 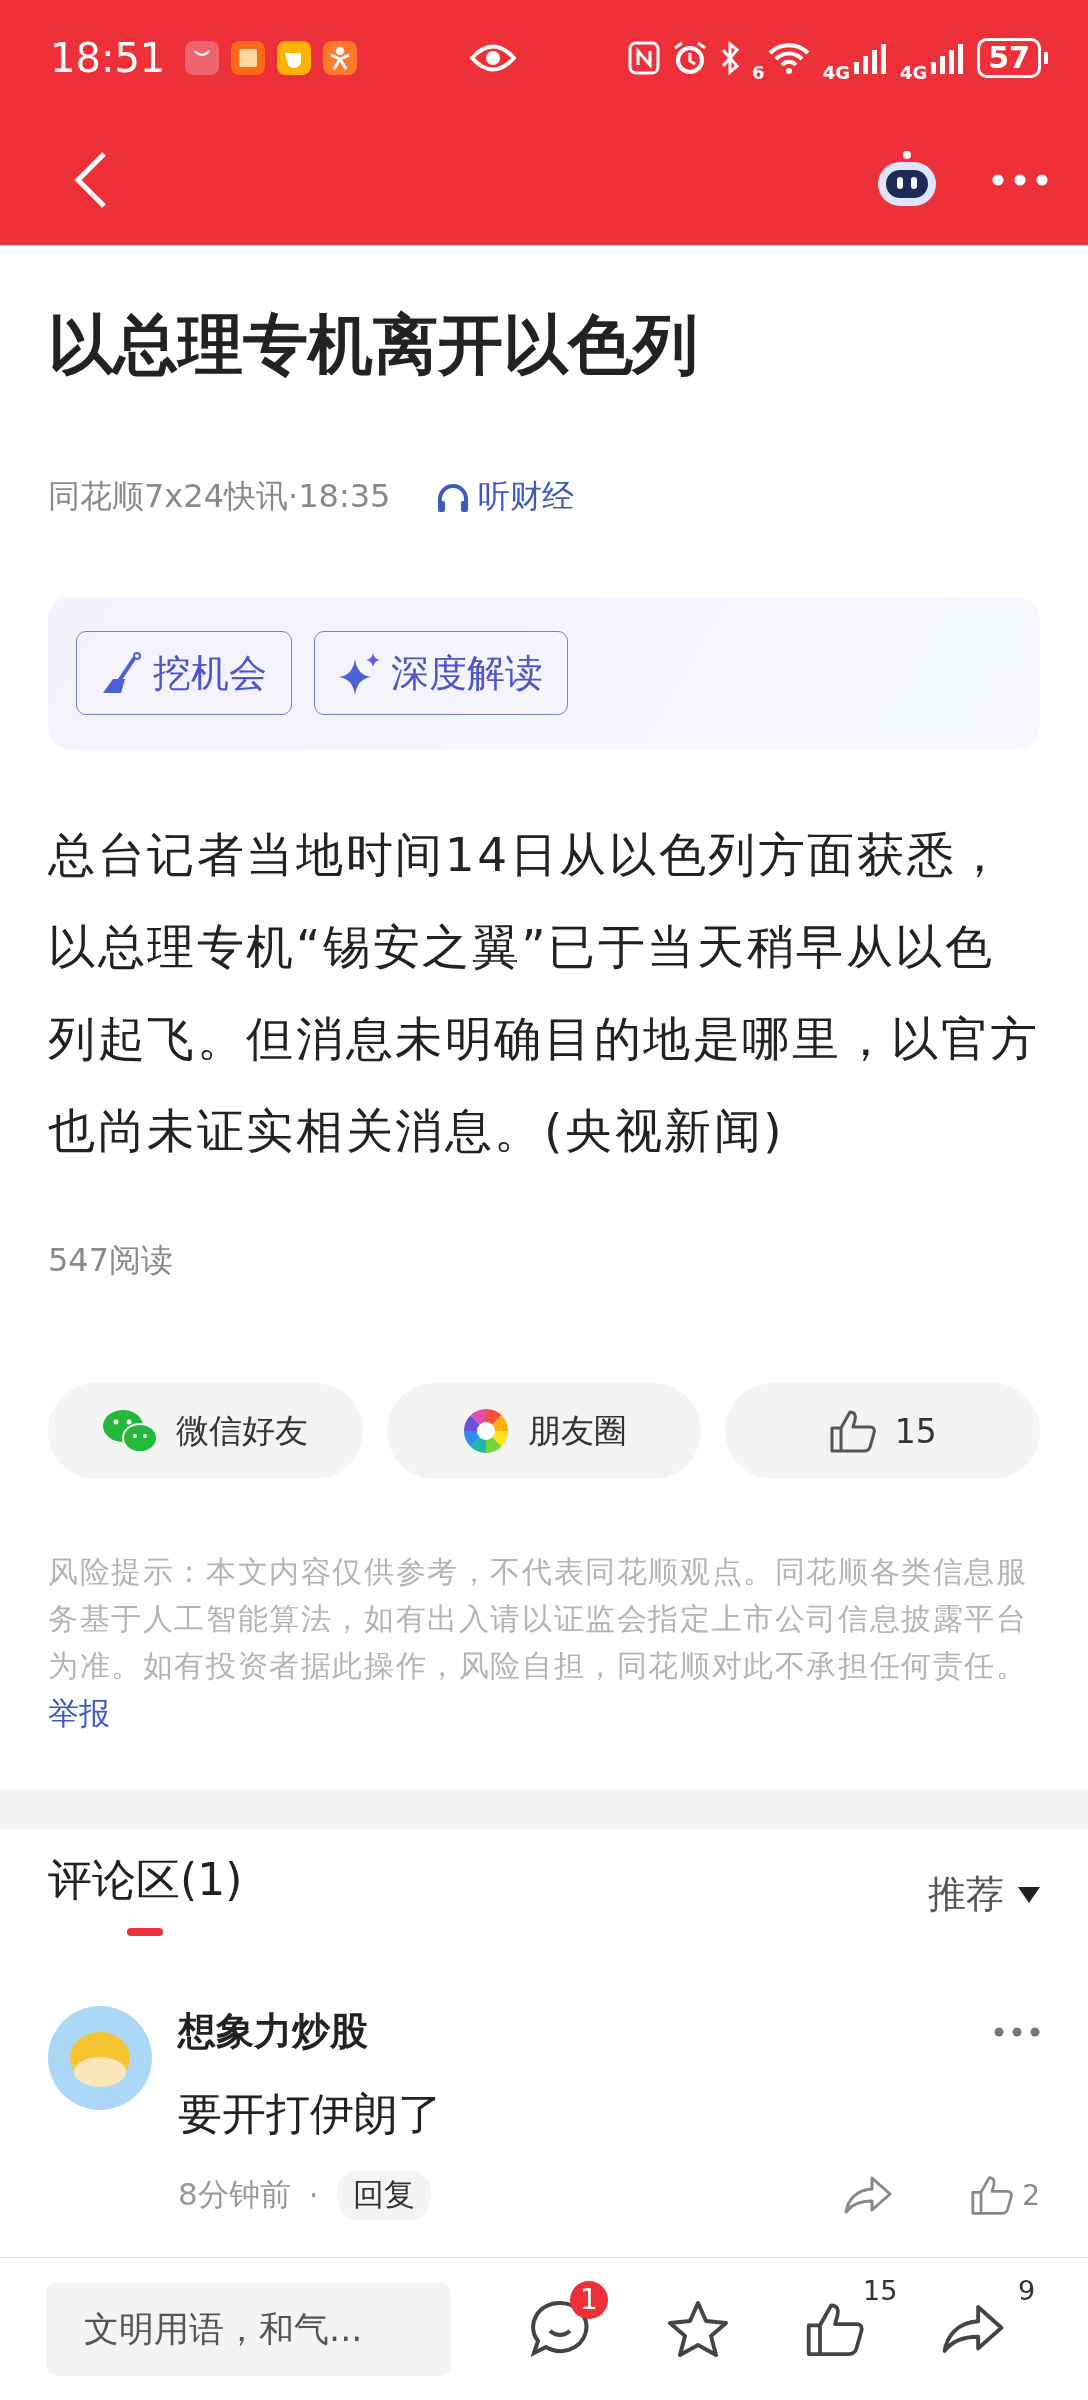 I want to click on bluetooth-icon, so click(x=730, y=57).